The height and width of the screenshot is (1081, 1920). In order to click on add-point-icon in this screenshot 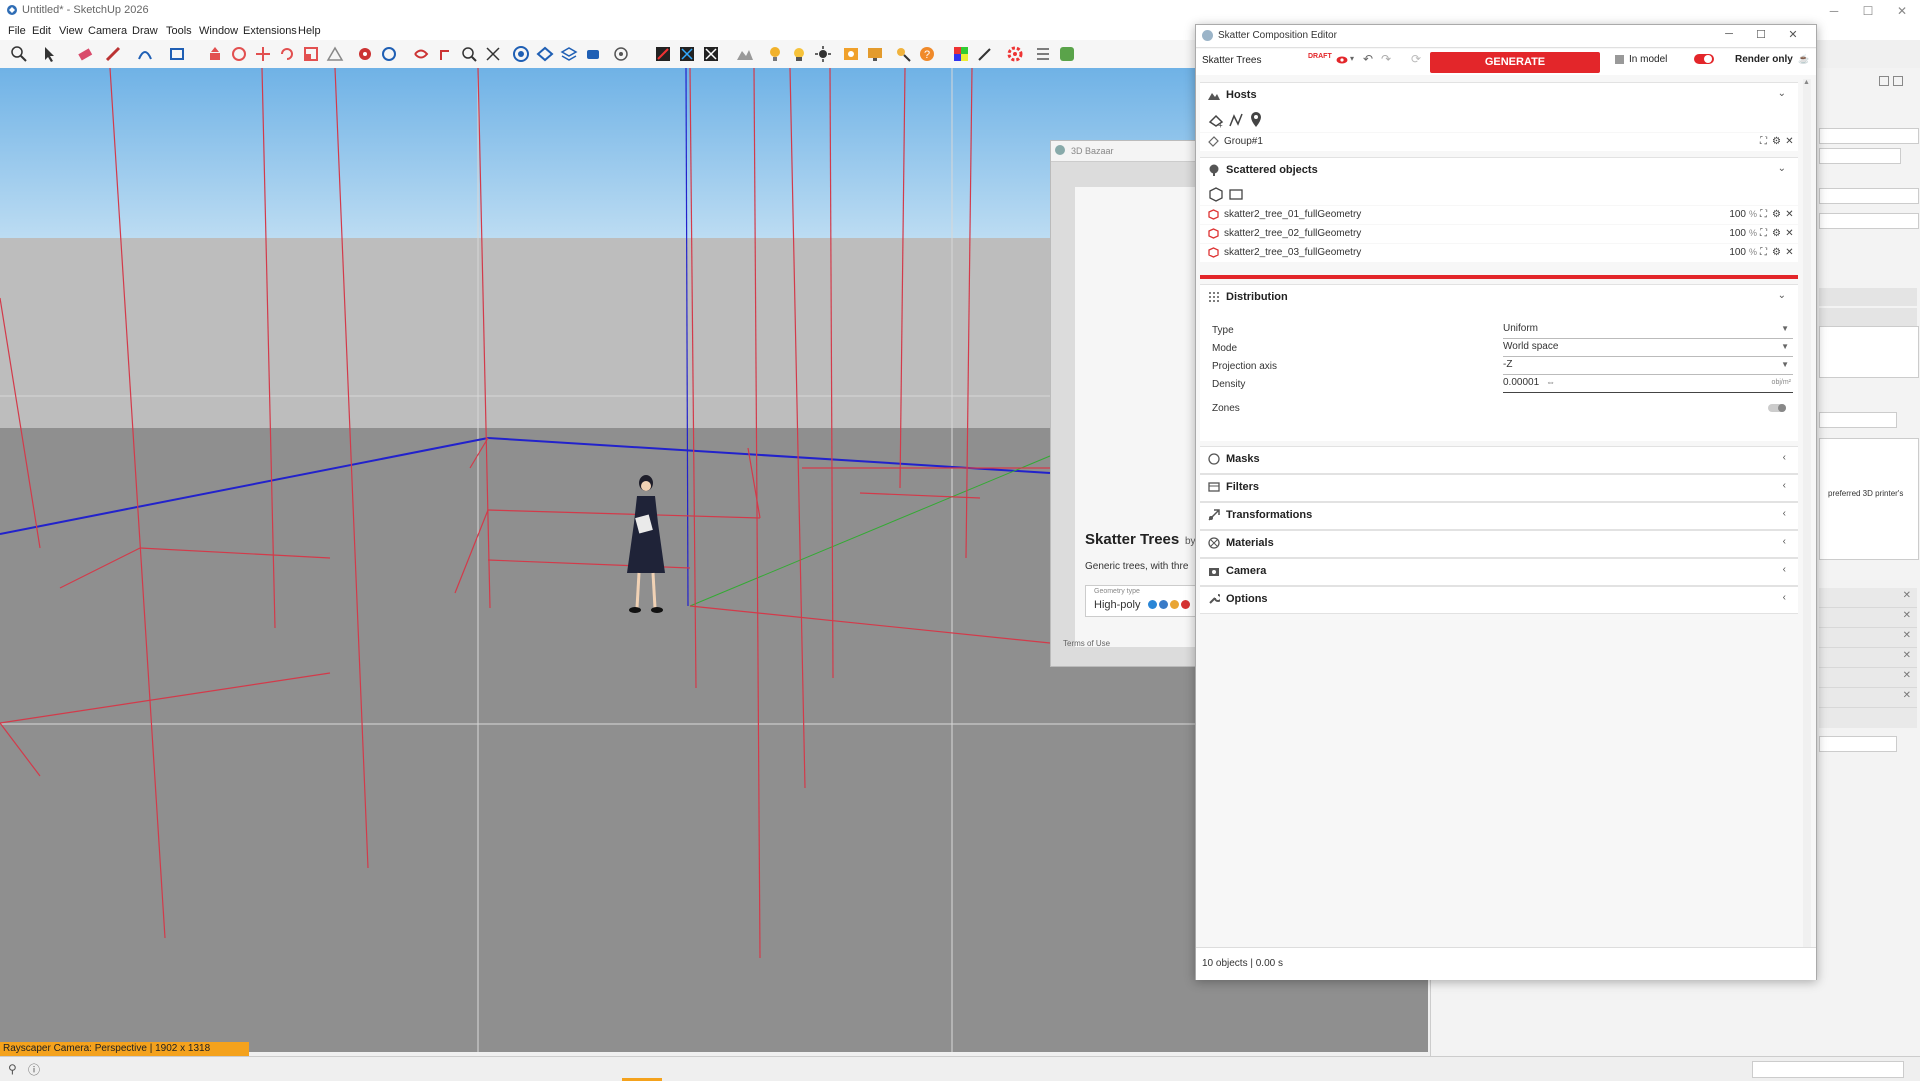, I will do `click(1256, 120)`.